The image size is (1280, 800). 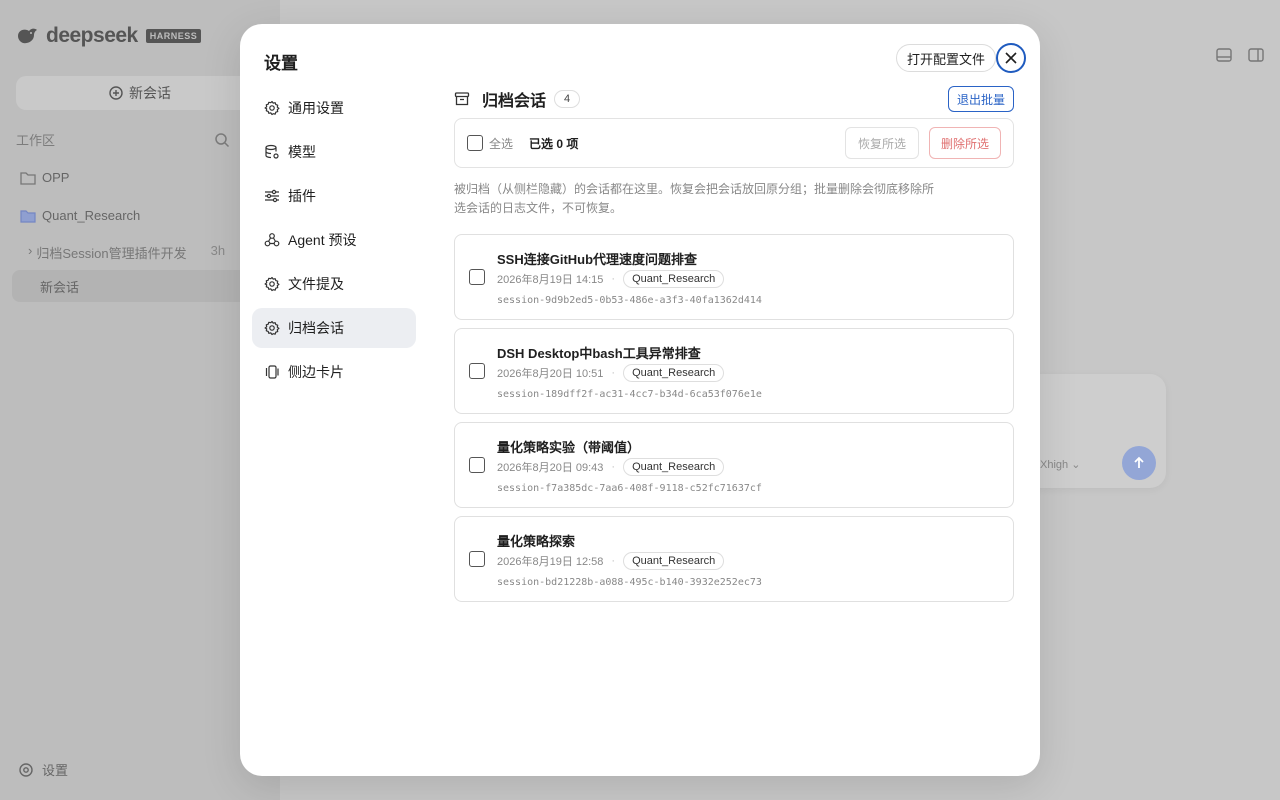 I want to click on logo-text: deepseek, so click(x=92, y=35).